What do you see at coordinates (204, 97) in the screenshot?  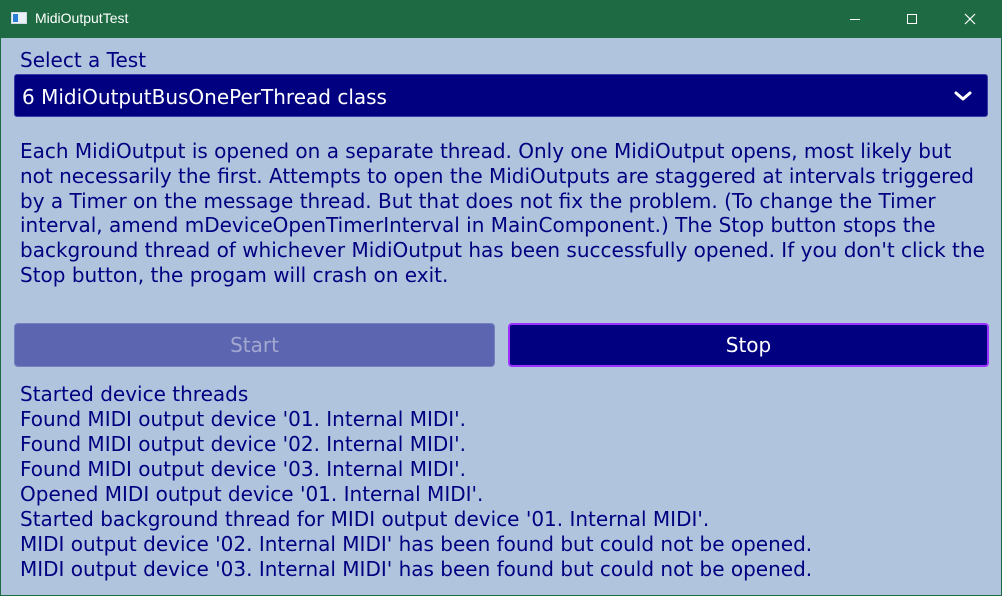 I see `test-selector-value: 6 MidiOutputBusOnePerThread class` at bounding box center [204, 97].